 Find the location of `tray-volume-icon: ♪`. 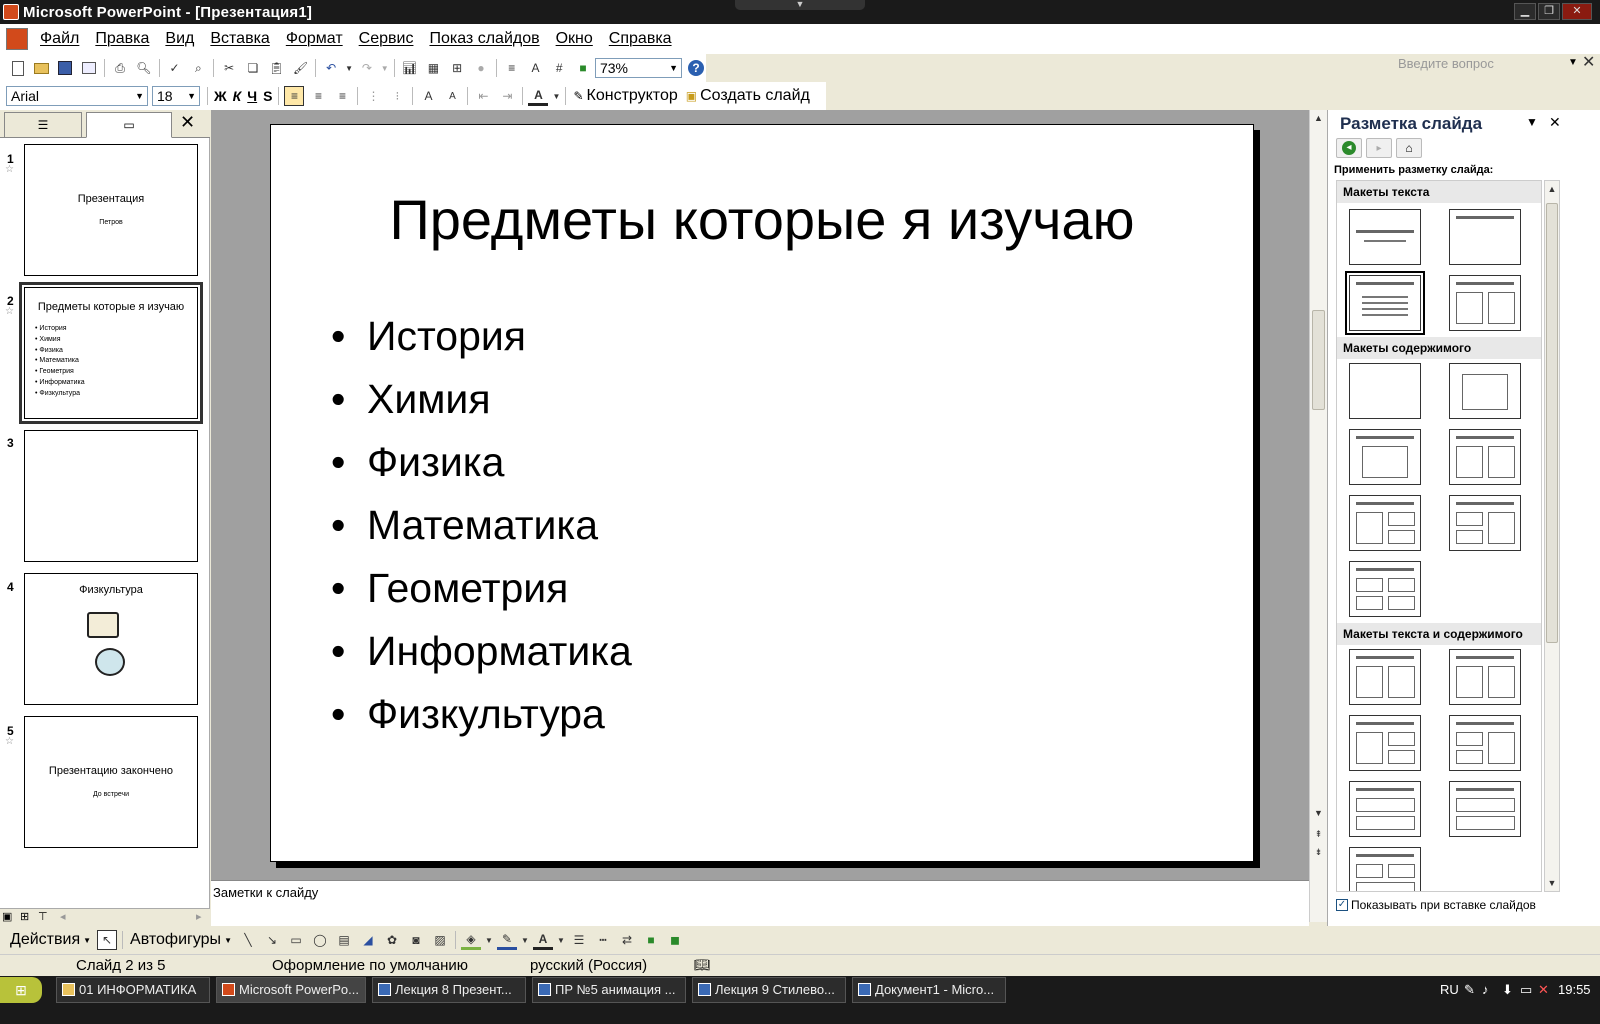

tray-volume-icon: ♪ is located at coordinates (1485, 990).